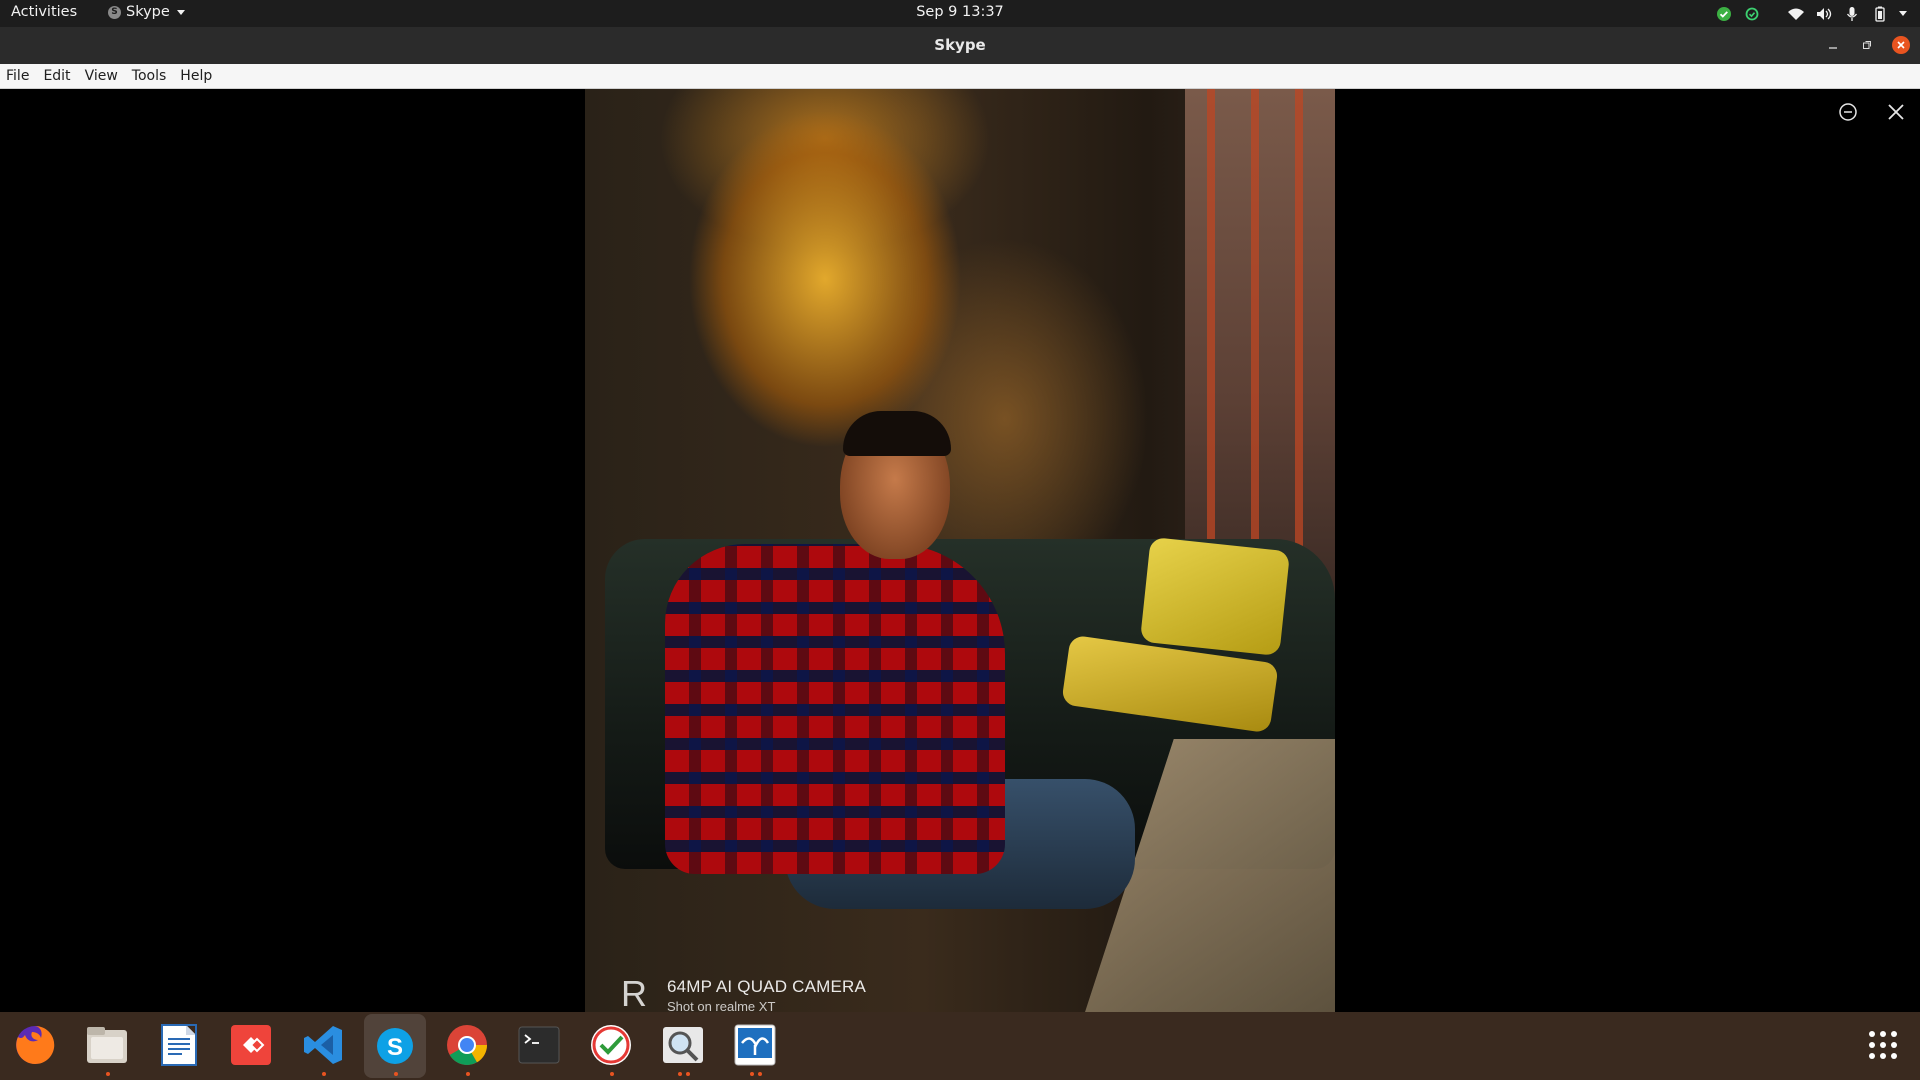 The height and width of the screenshot is (1080, 1920). I want to click on camera-watermark-line1: 64MP AI QUAD CAMERA, so click(767, 986).